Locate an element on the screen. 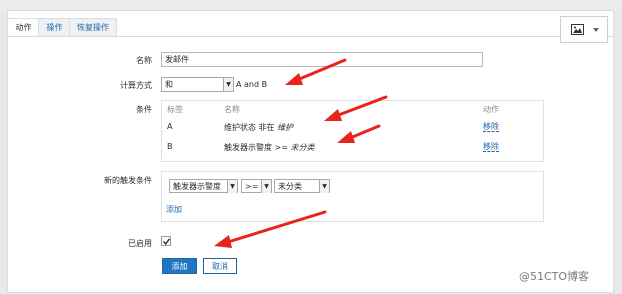  watermark: @51CTO博客 is located at coordinates (554, 276).